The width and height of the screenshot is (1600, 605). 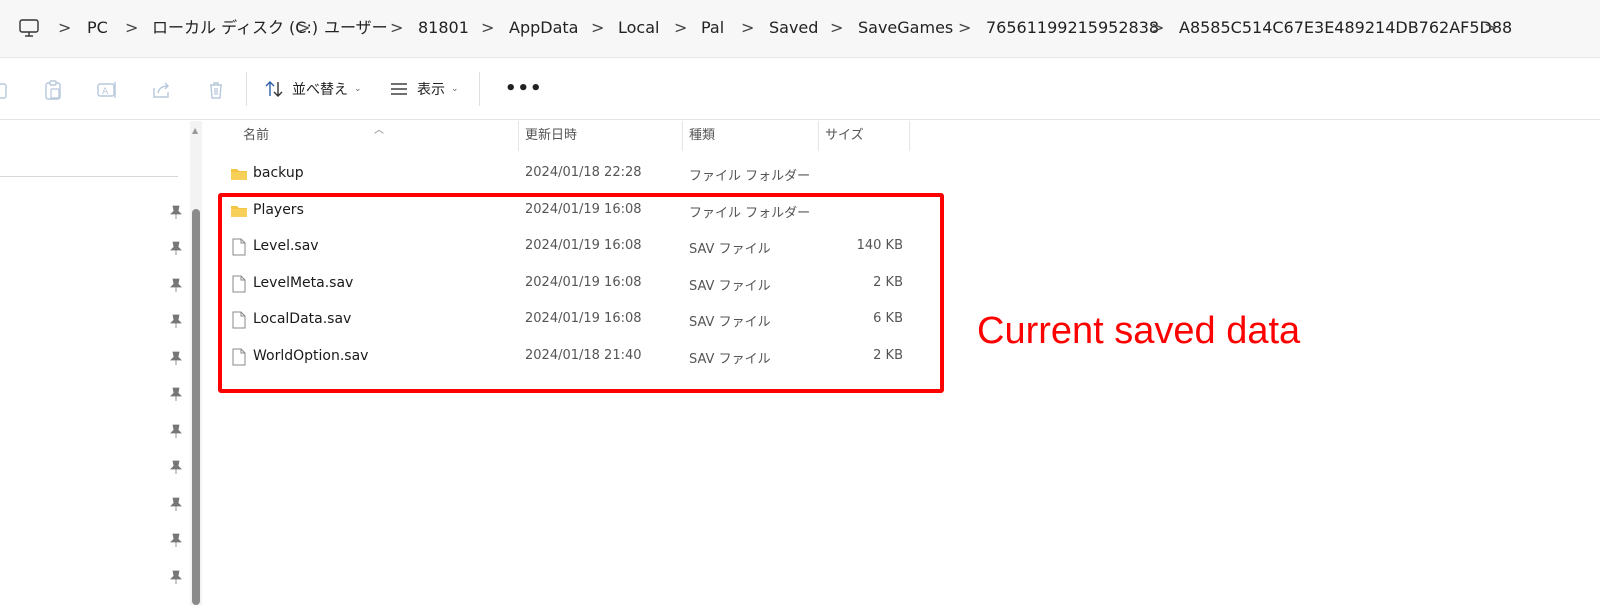 What do you see at coordinates (1139, 331) in the screenshot?
I see `annotation-label: Current saved data` at bounding box center [1139, 331].